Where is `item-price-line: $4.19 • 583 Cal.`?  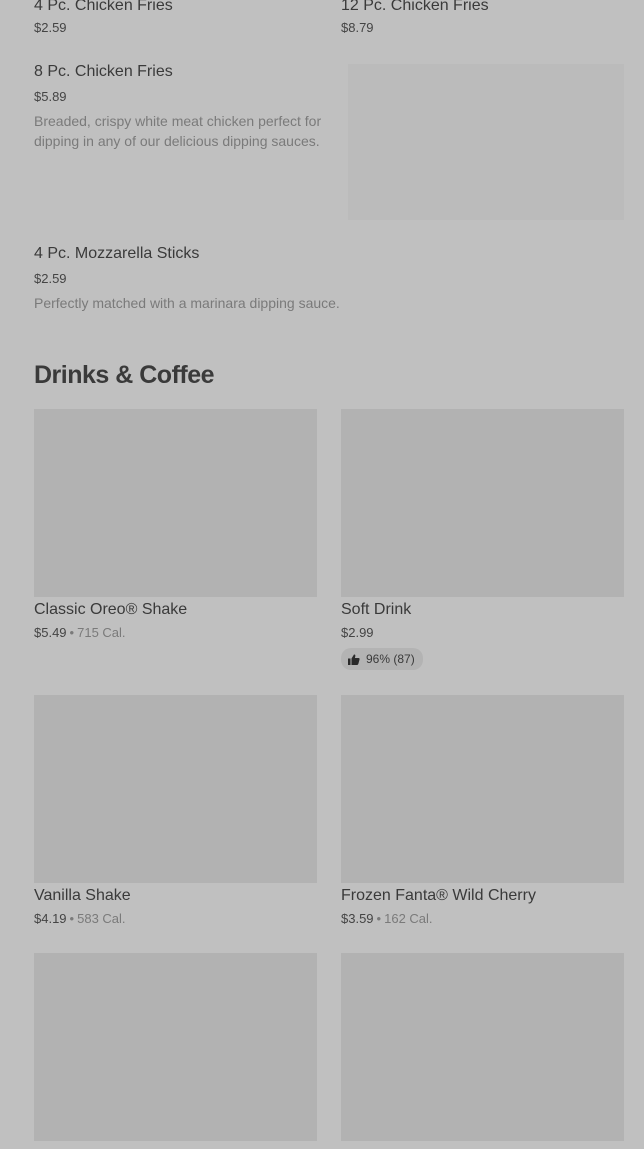
item-price-line: $4.19 • 583 Cal. is located at coordinates (80, 919).